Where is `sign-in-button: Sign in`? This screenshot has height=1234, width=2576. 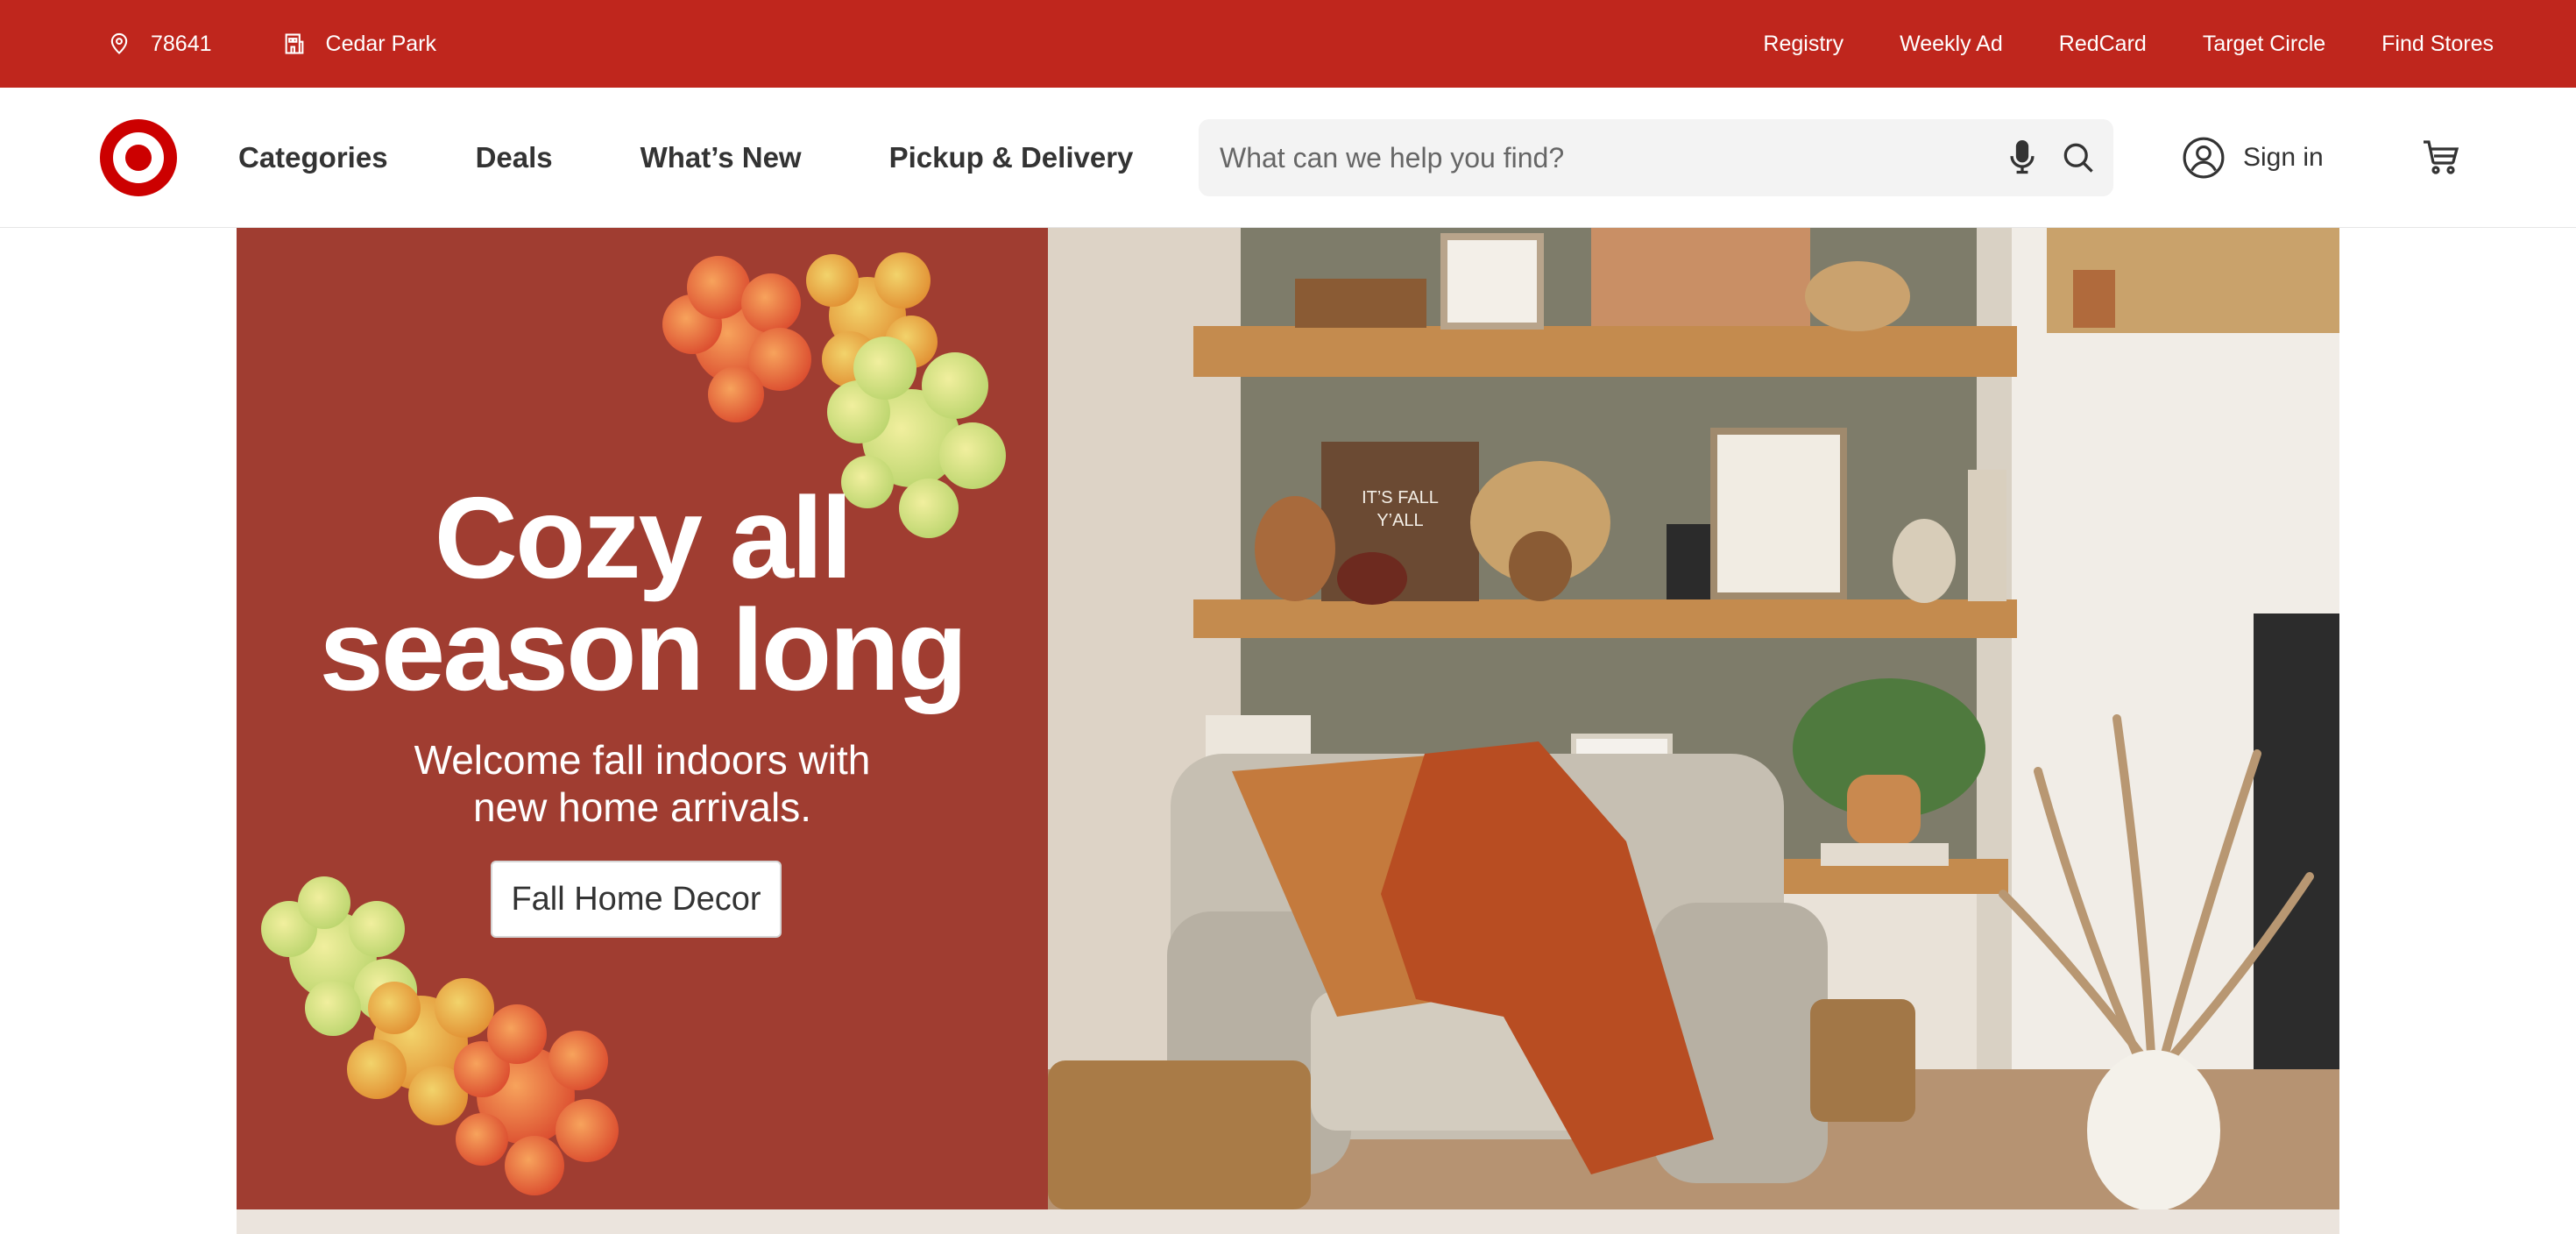 sign-in-button: Sign in is located at coordinates (2253, 158).